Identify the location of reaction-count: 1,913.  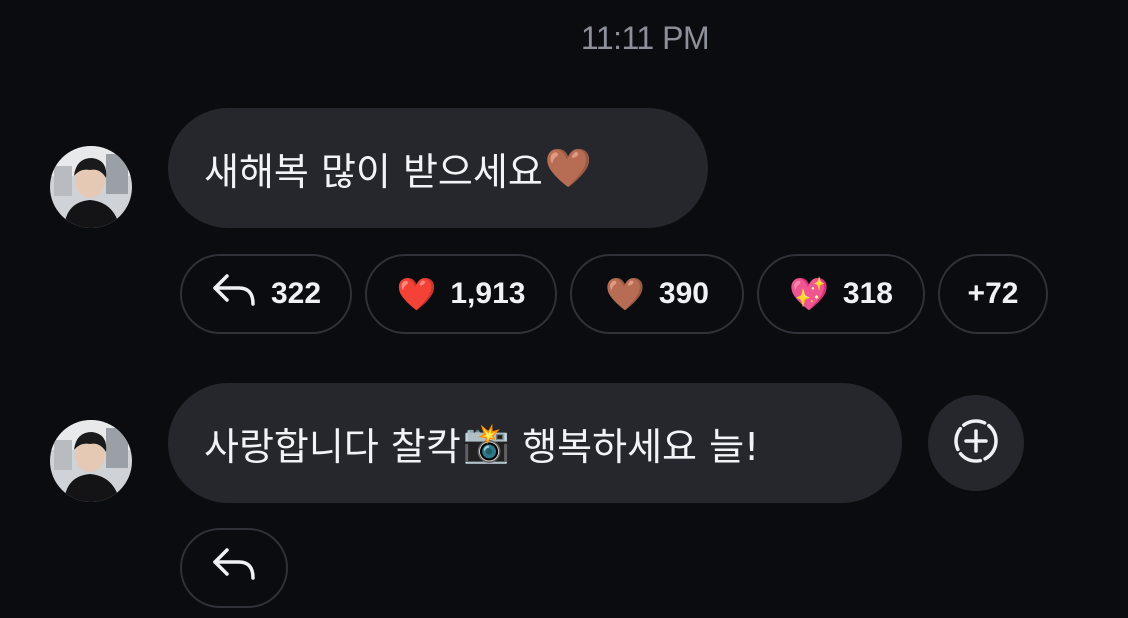
(488, 293).